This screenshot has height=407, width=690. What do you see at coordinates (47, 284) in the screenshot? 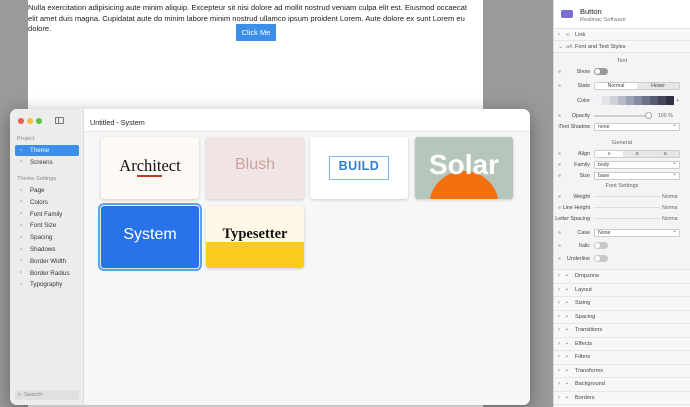
I see `sidebar-item-typography: ▫ Typography` at bounding box center [47, 284].